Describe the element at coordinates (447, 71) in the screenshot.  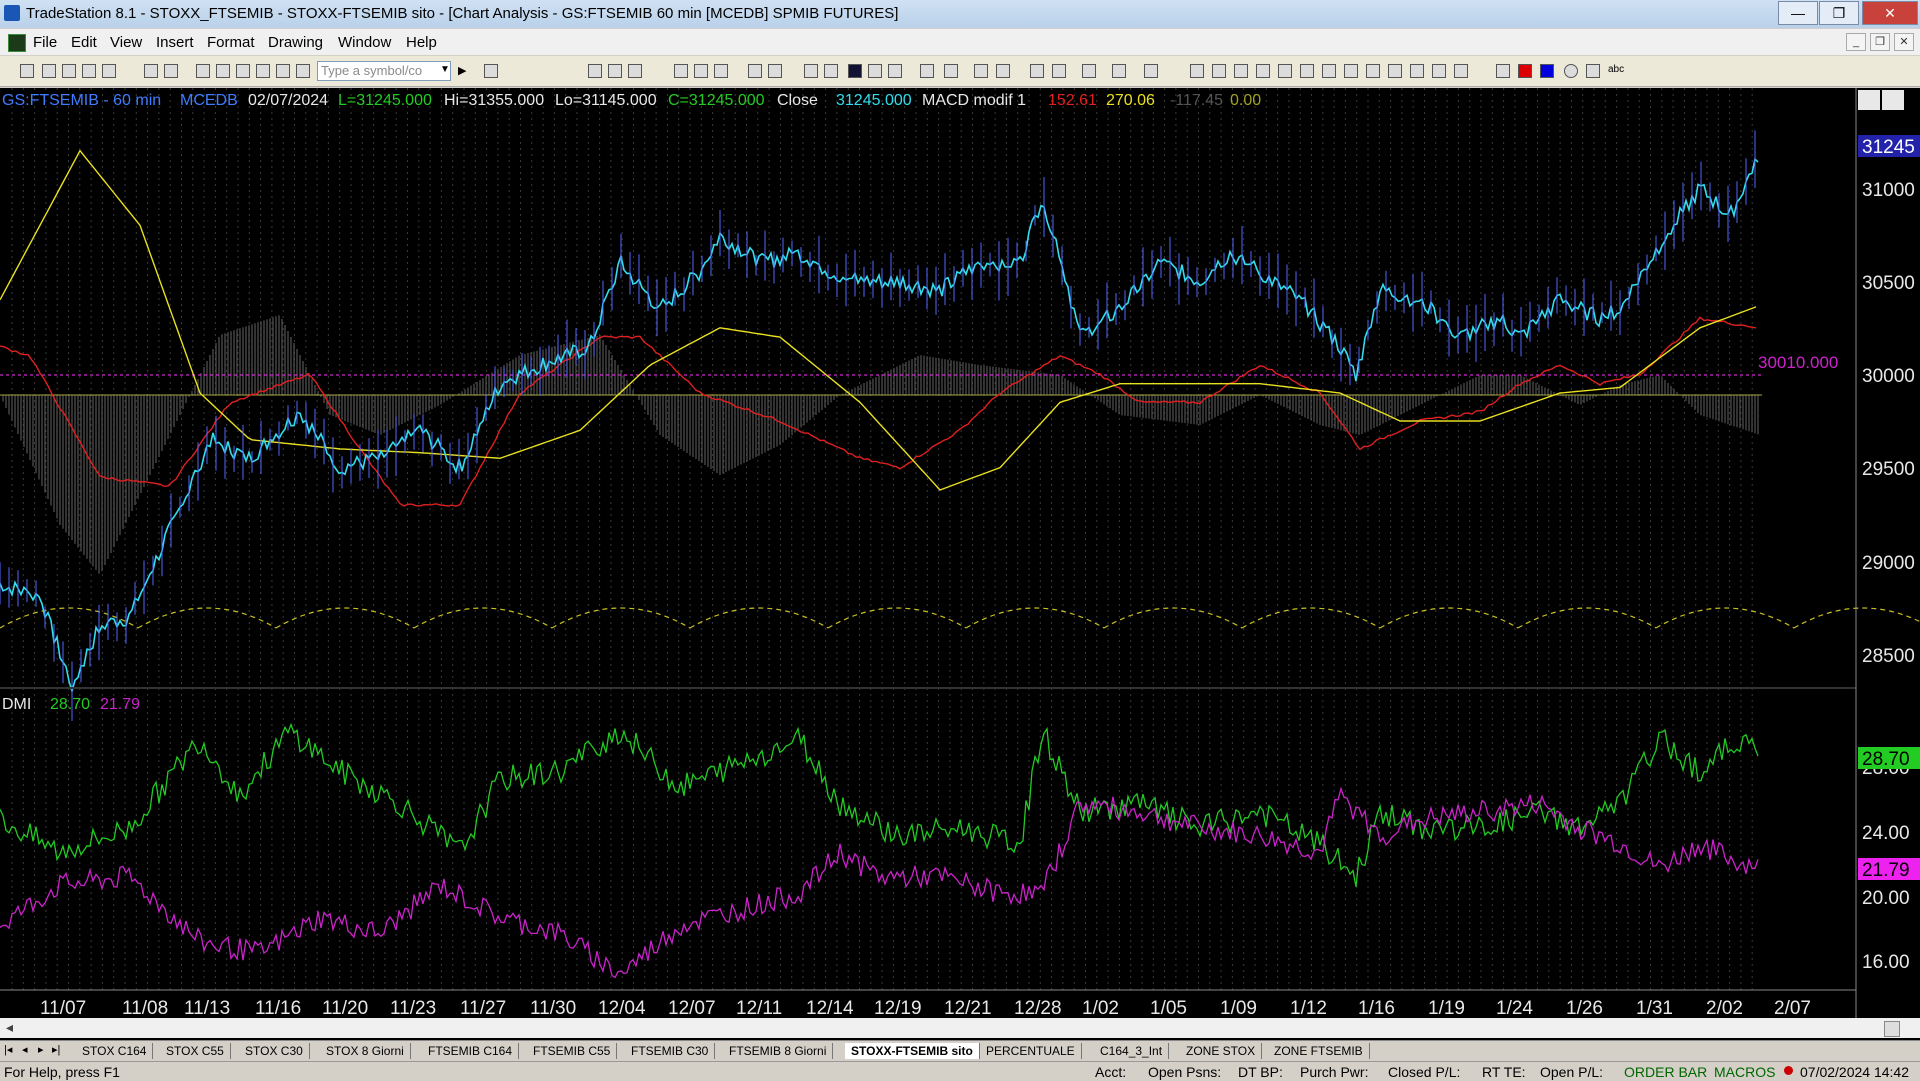
I see `chevron-down-icon: ▼` at that location.